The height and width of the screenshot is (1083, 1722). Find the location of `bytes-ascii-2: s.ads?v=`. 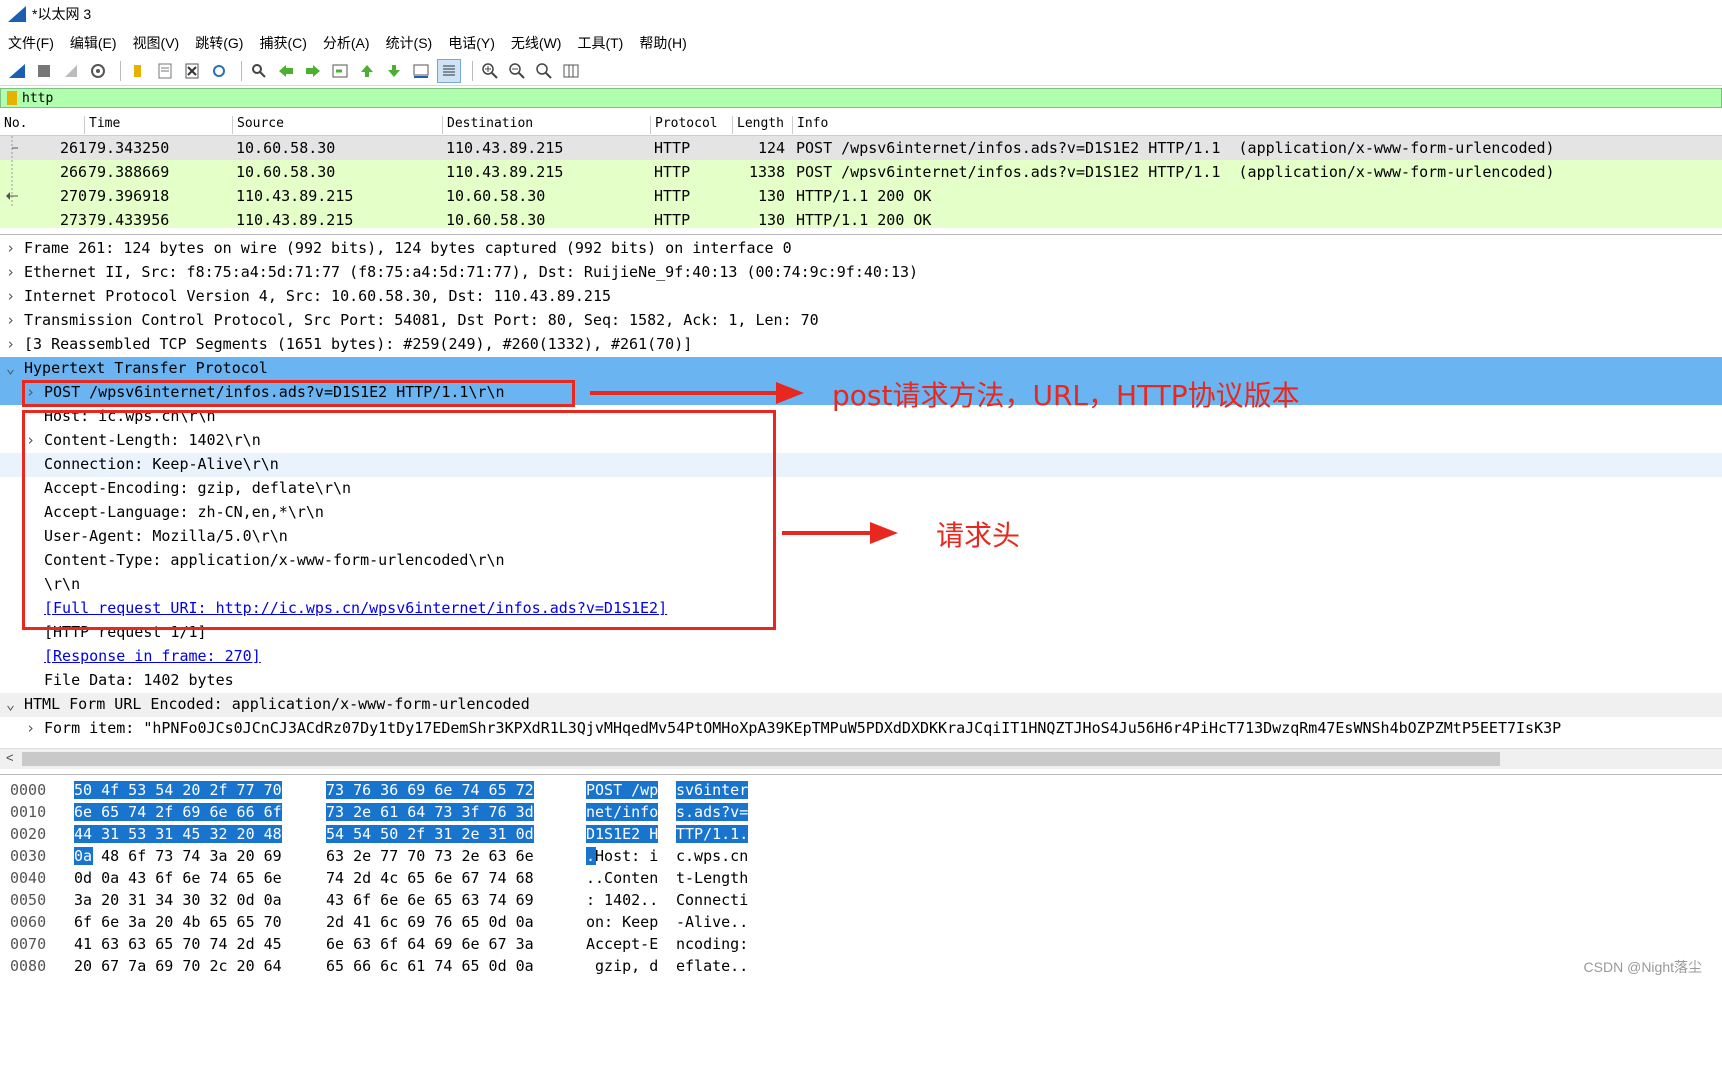

bytes-ascii-2: s.ads?v= is located at coordinates (712, 812).